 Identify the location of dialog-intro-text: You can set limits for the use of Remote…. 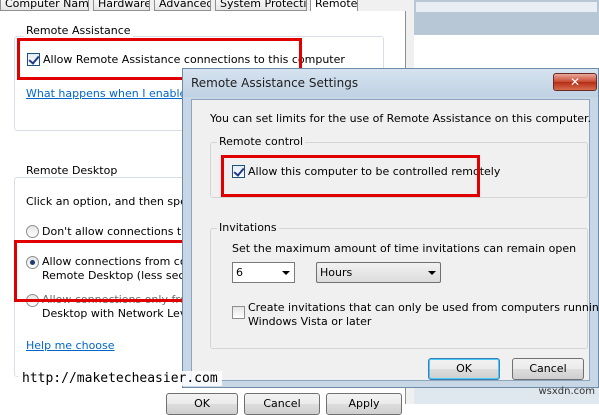
(401, 118).